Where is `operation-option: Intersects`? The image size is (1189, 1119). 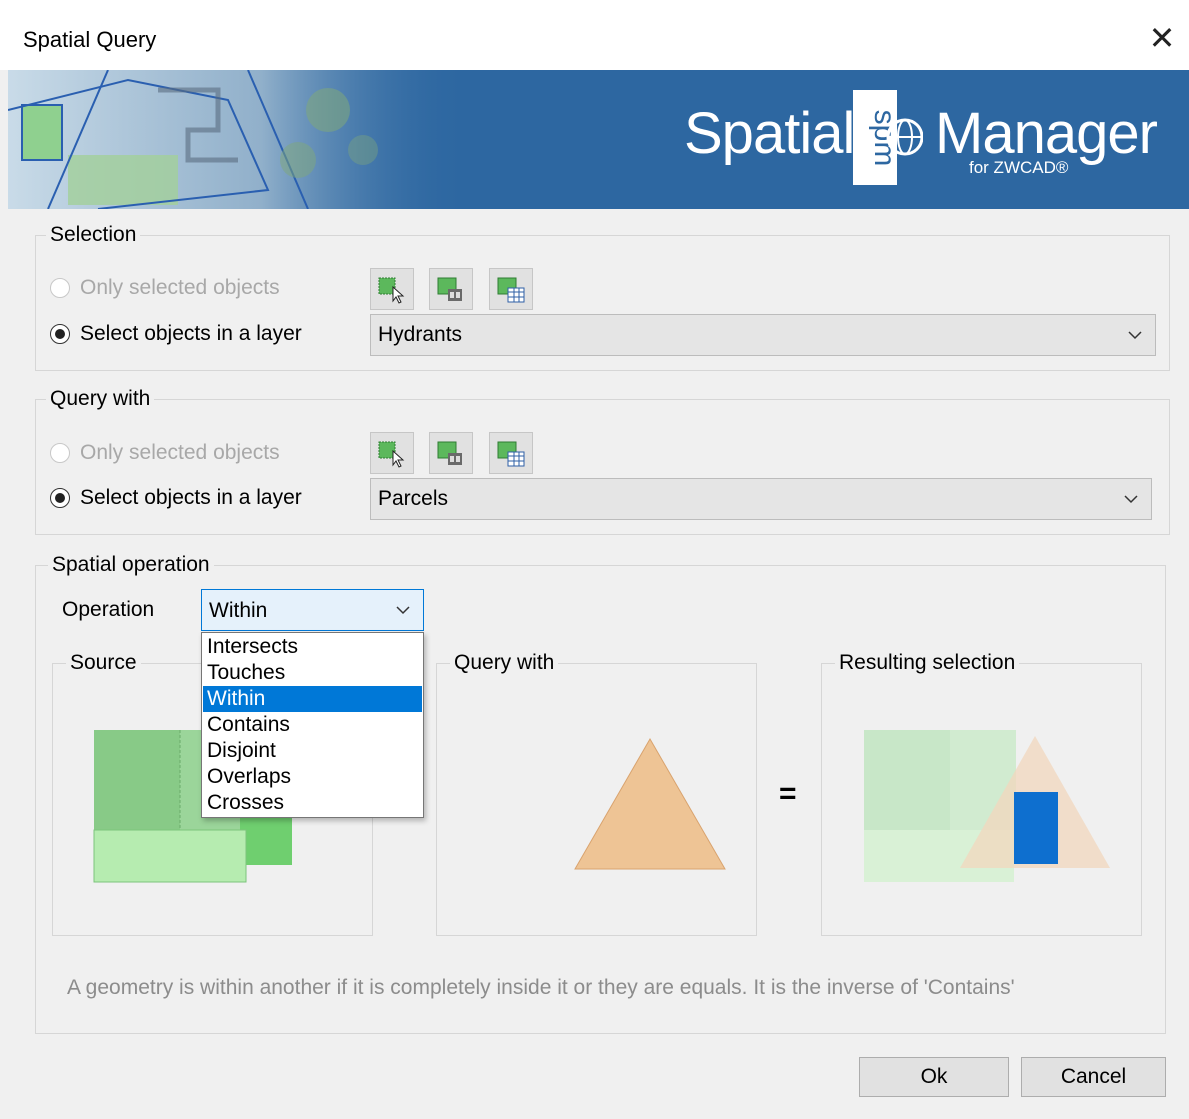 operation-option: Intersects is located at coordinates (312, 647).